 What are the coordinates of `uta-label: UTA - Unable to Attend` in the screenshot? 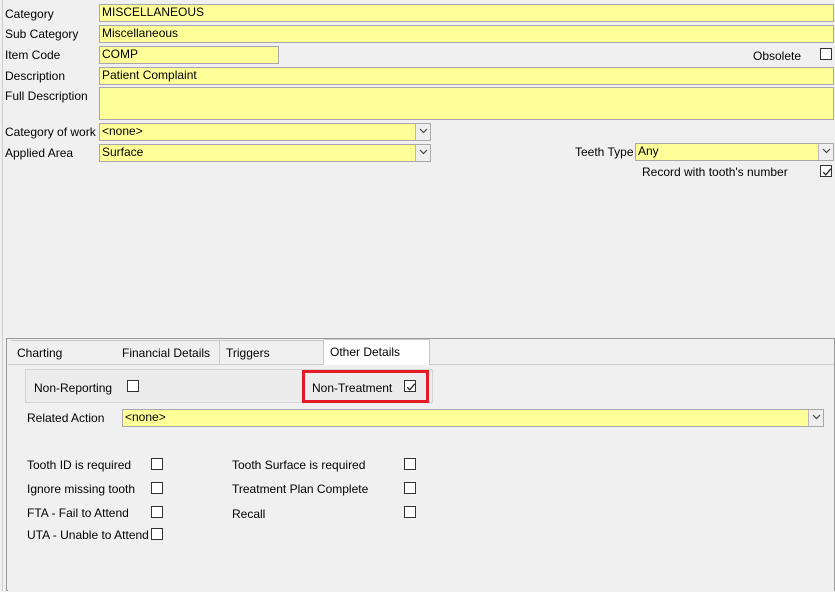 It's located at (88, 535).